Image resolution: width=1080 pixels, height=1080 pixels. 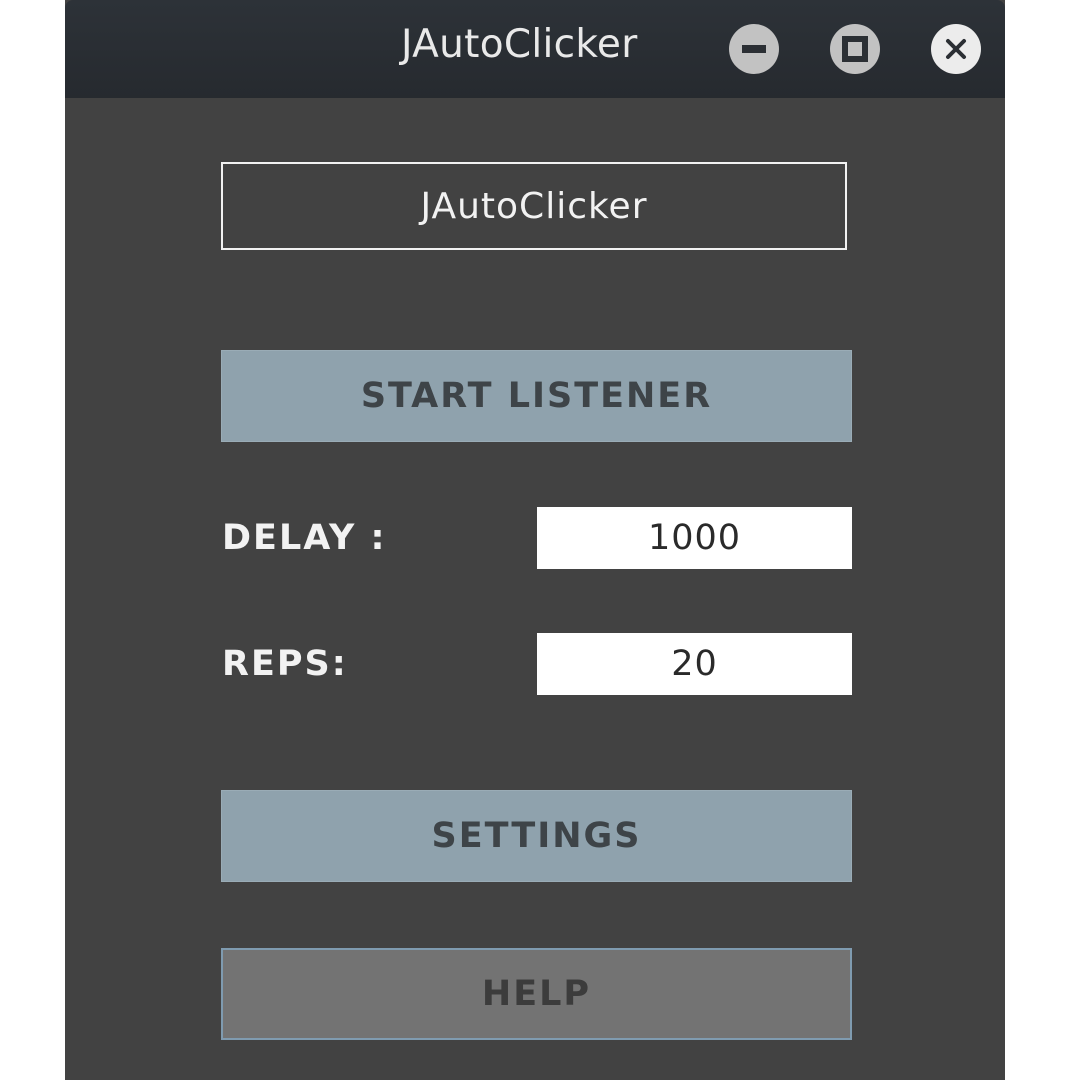 I want to click on minimize-icon, so click(x=754, y=49).